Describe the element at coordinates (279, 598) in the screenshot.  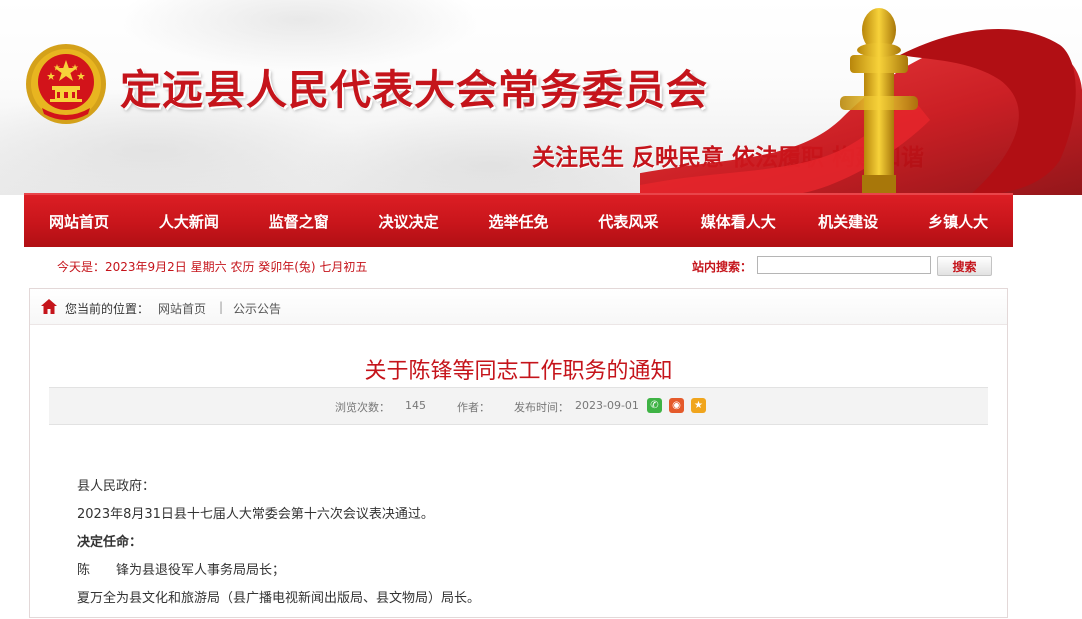
I see `article-paragraph: 夏万全为县文化和旅游局（县广播电视新闻出版局、县文物局）局长。` at that location.